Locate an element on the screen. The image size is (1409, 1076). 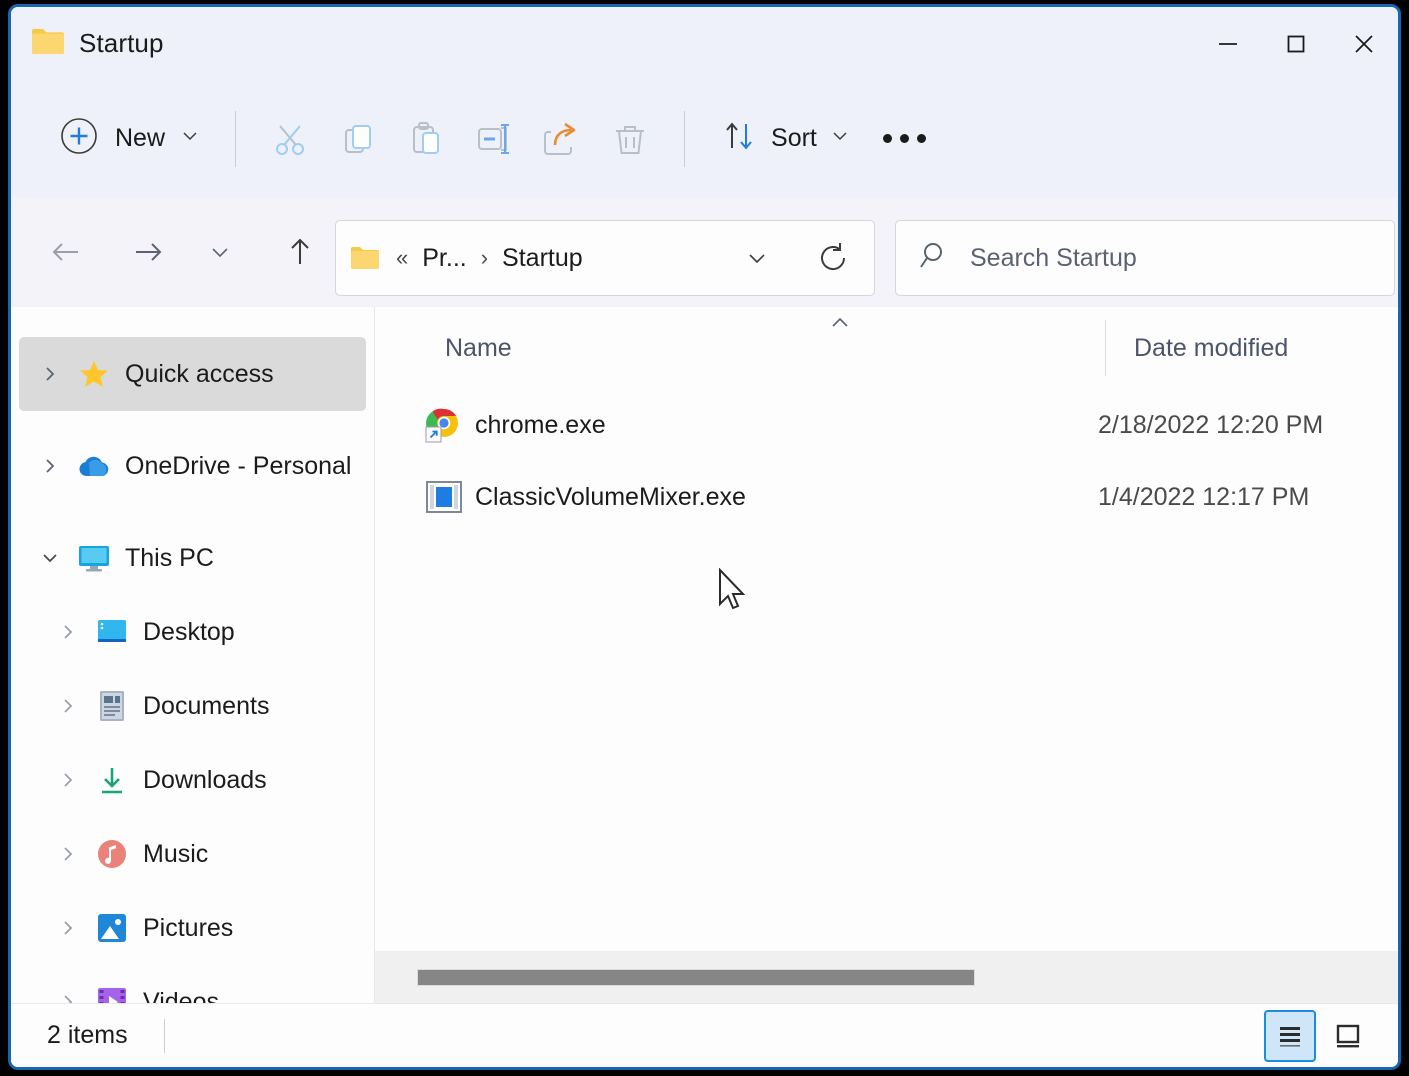
column-header-date-modified: Date modified is located at coordinates (1196, 348).